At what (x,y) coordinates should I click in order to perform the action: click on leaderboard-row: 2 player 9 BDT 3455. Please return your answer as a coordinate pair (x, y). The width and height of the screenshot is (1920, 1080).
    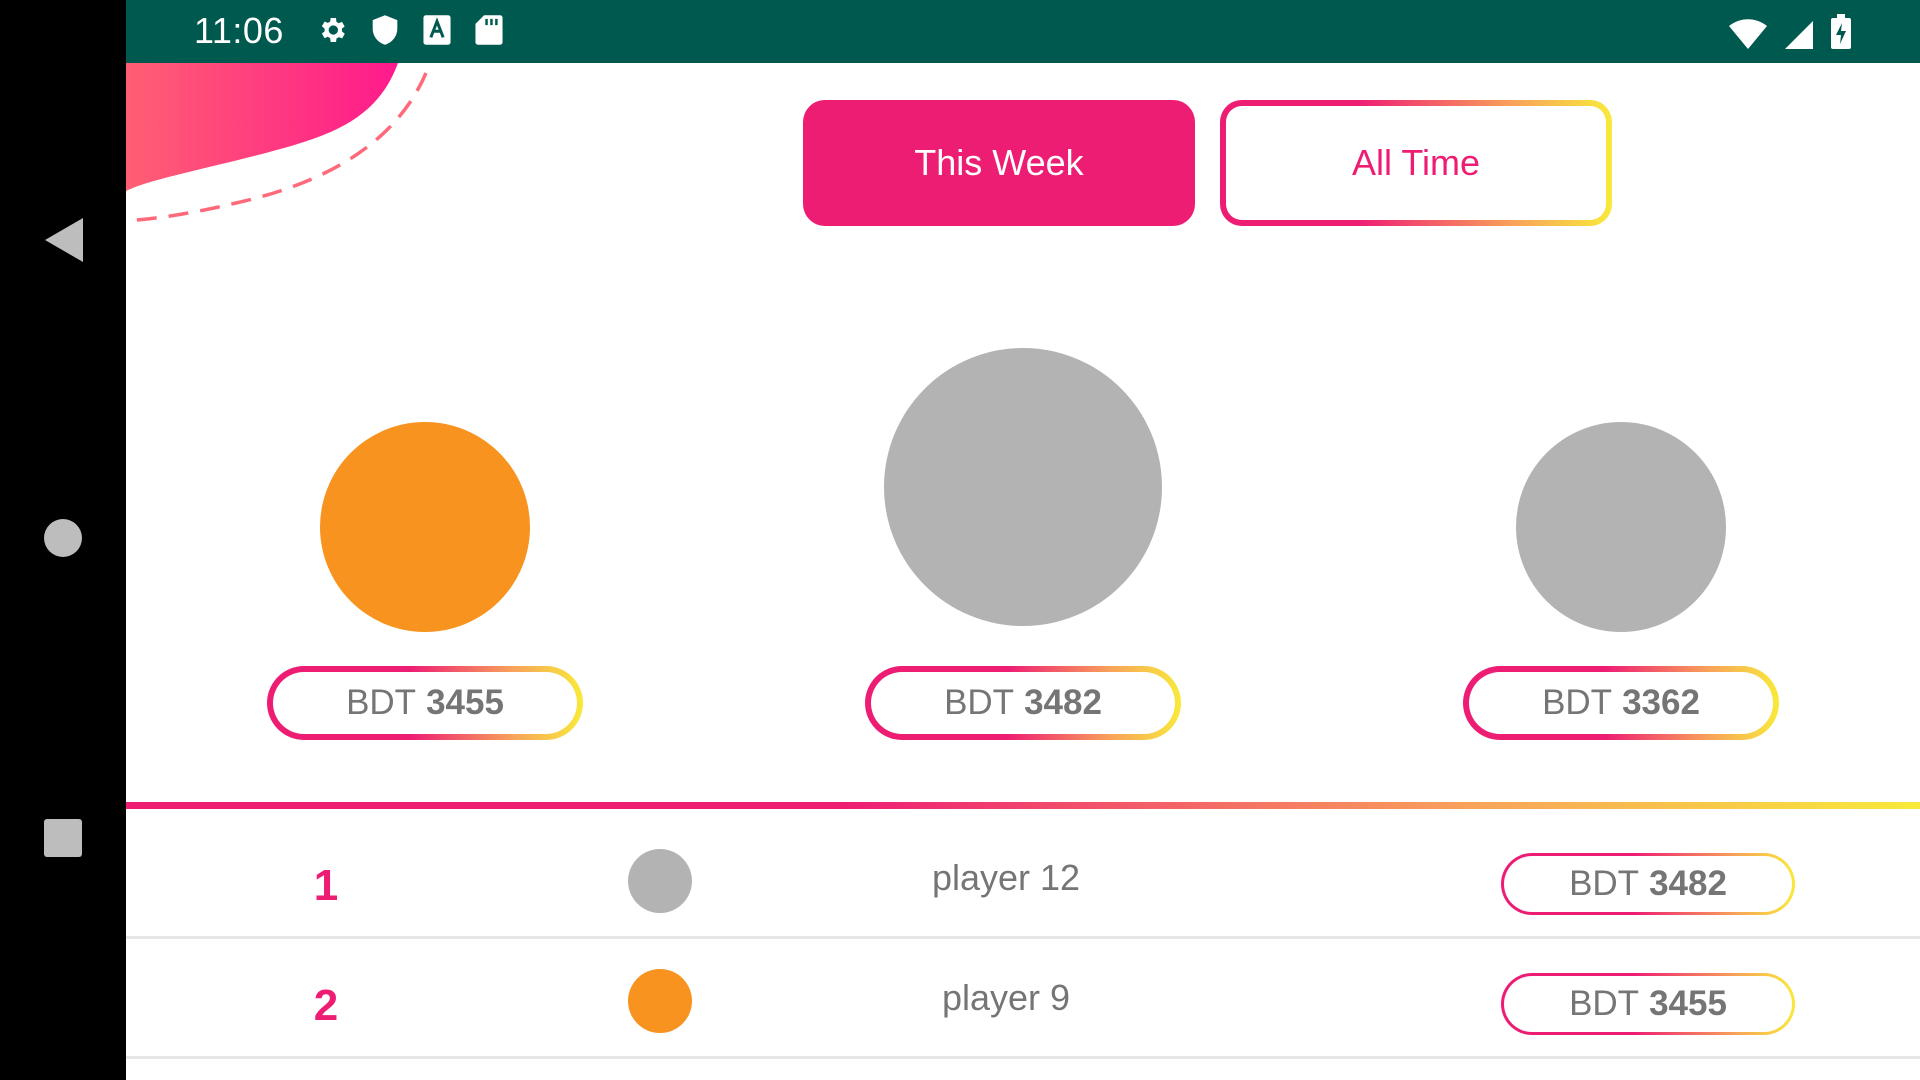
    Looking at the image, I should click on (1023, 1000).